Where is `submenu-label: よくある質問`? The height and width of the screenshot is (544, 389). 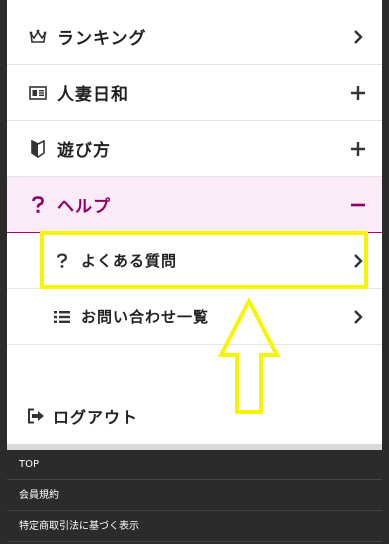 submenu-label: よくある質問 is located at coordinates (129, 261).